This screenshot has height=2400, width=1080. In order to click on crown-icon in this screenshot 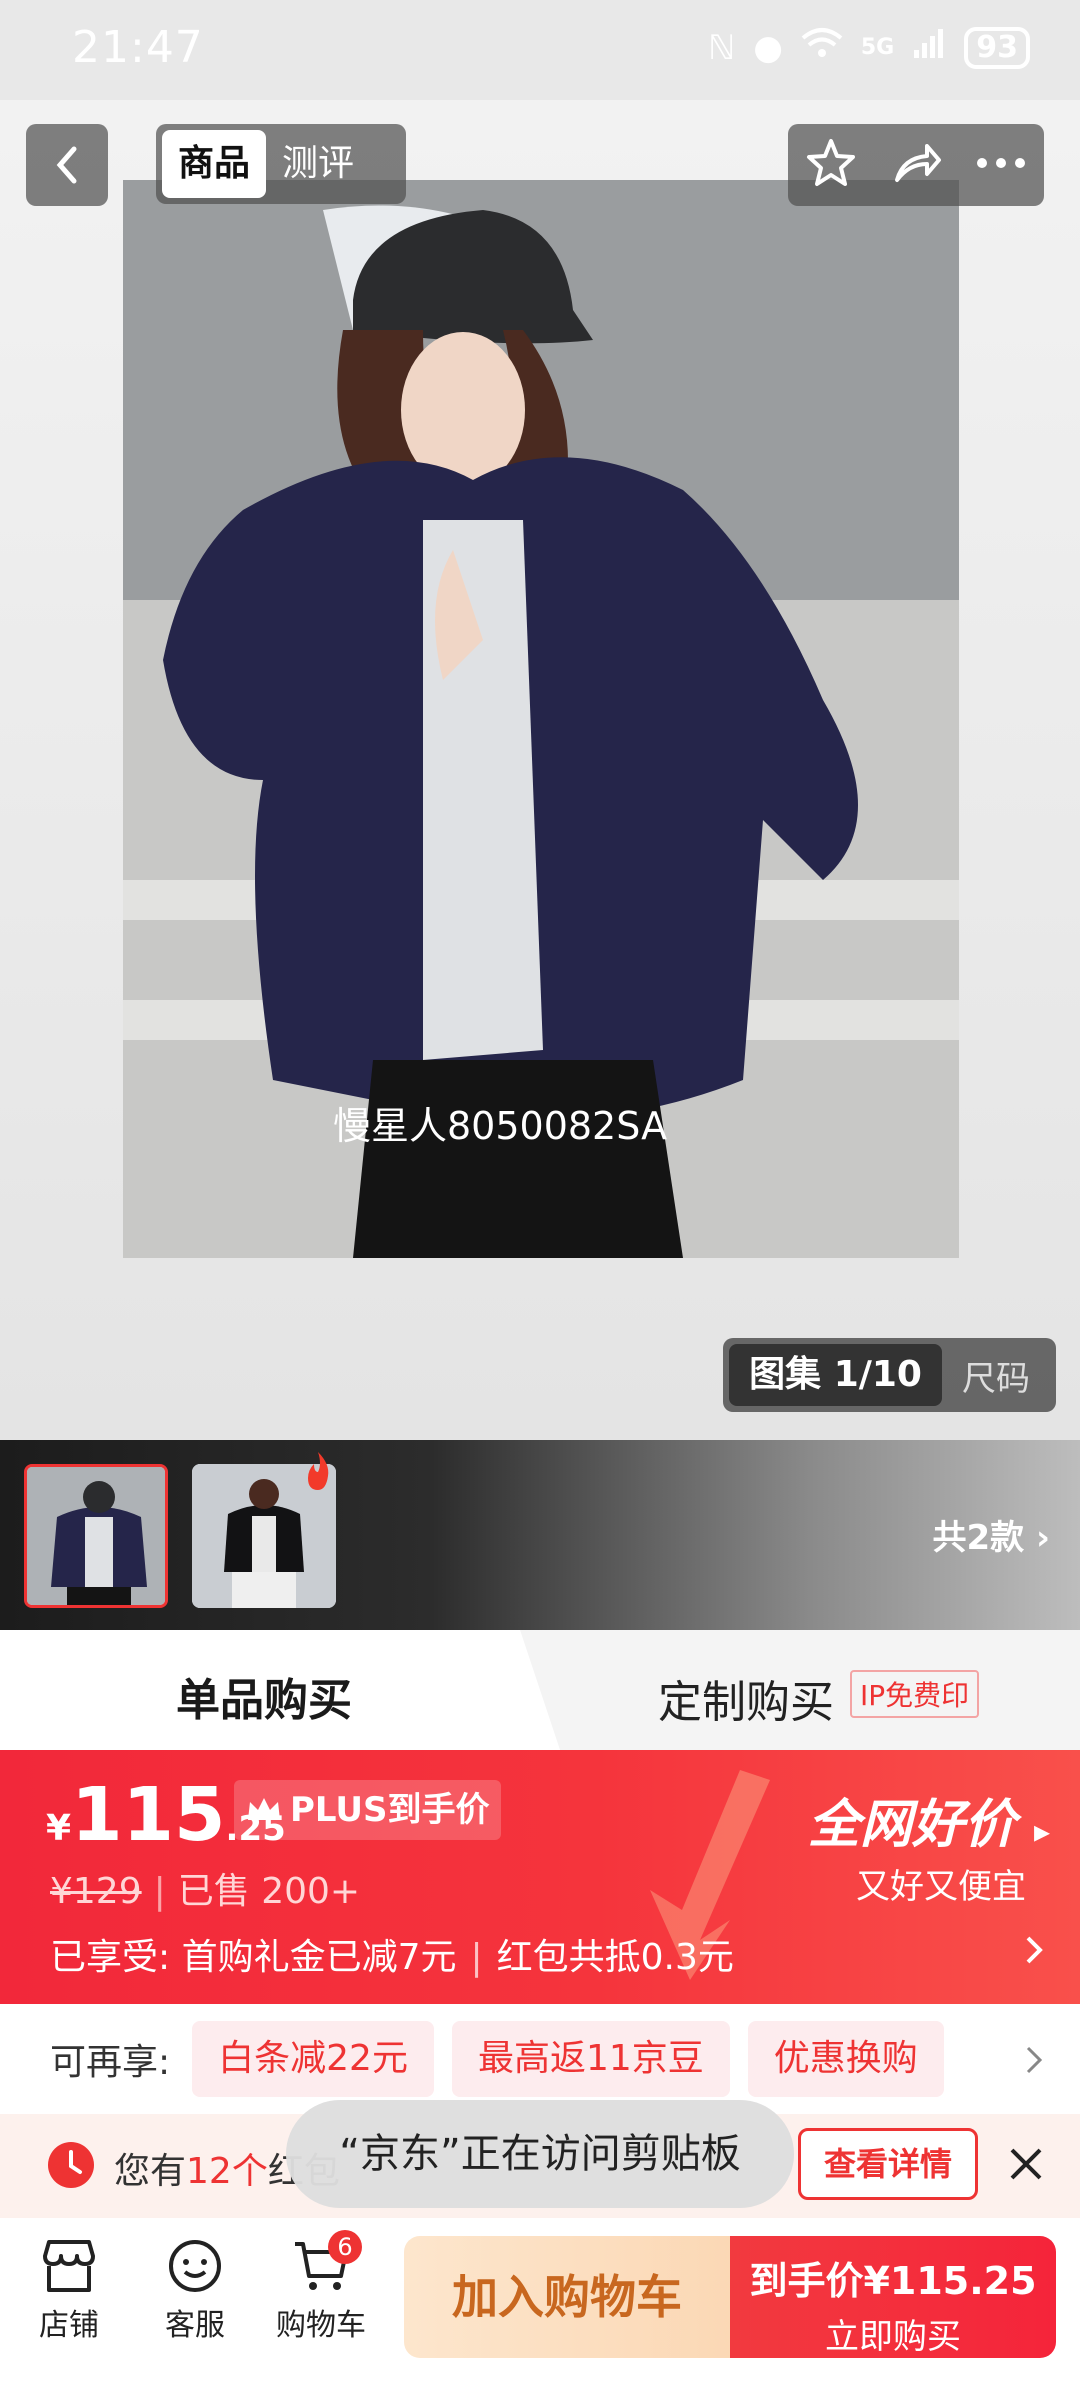, I will do `click(264, 1809)`.